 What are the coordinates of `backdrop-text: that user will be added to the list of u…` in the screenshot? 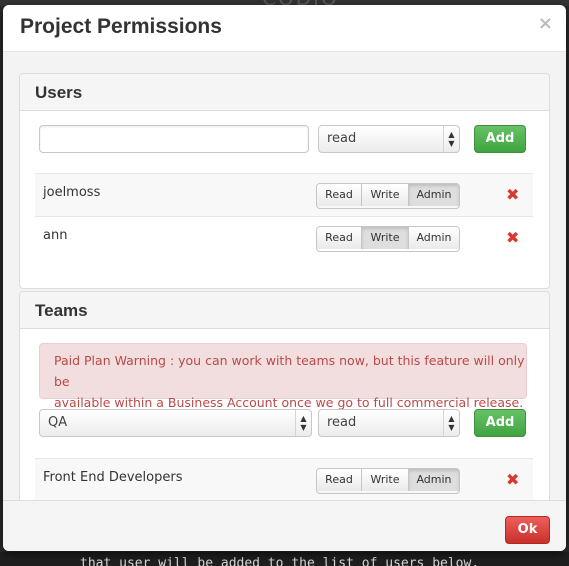 It's located at (280, 561).